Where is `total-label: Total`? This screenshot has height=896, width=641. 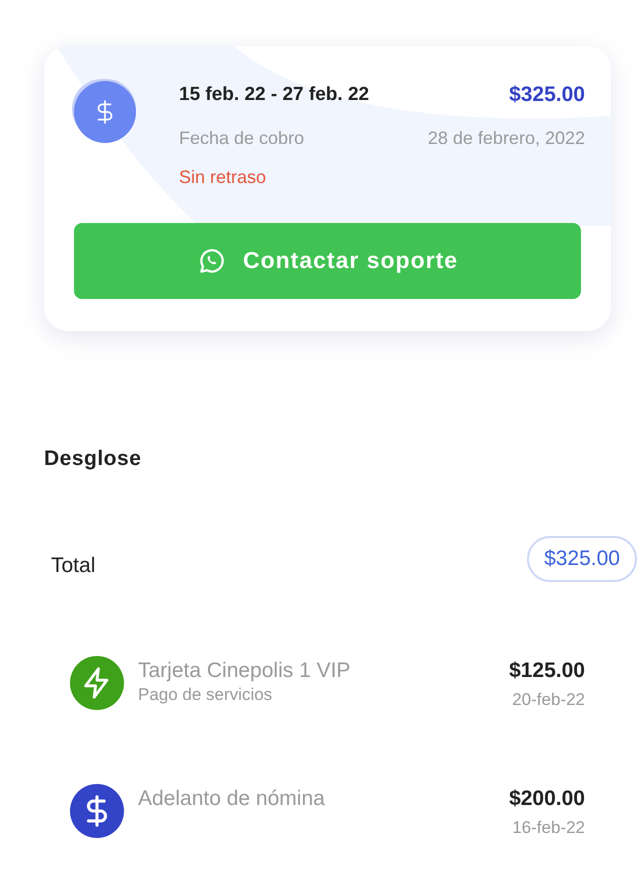
total-label: Total is located at coordinates (73, 566).